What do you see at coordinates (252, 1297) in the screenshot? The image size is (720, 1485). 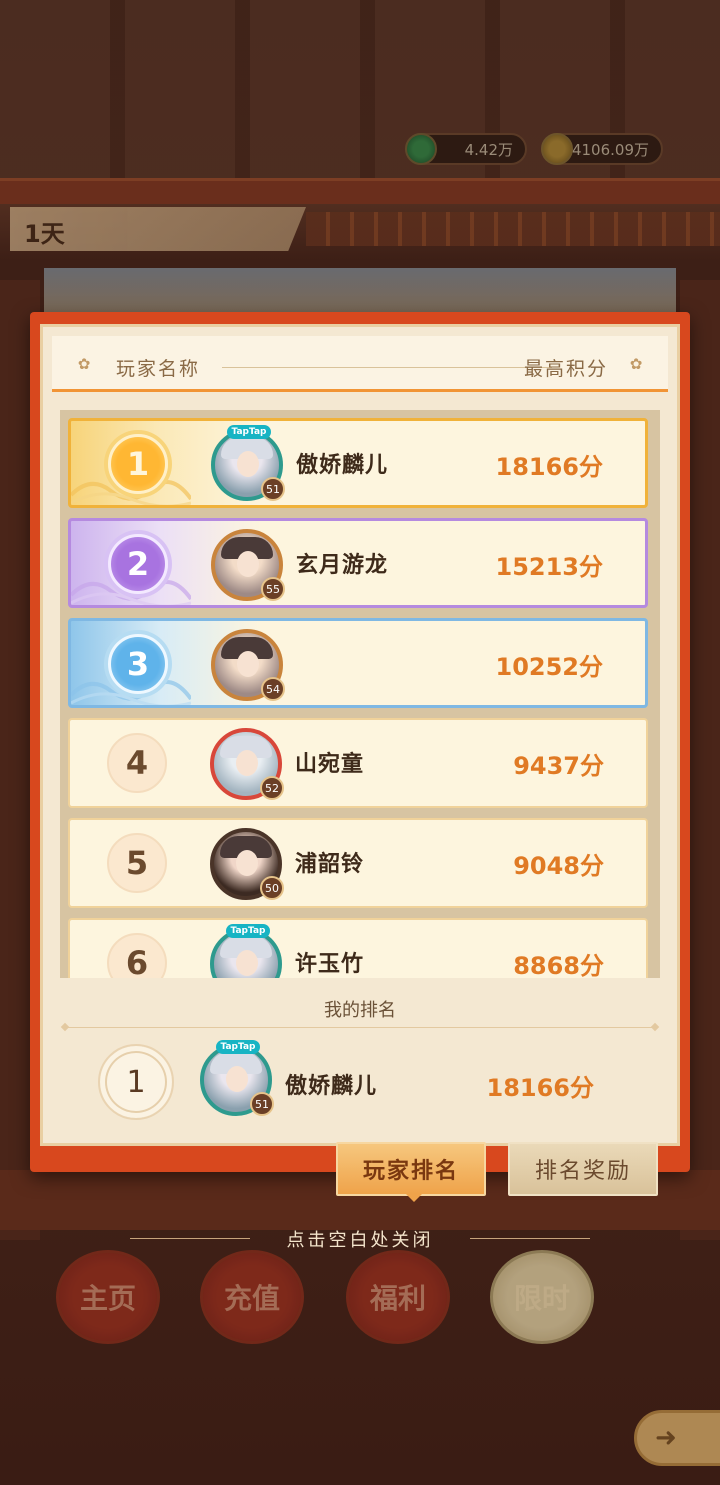 I see `nav-recharge-button: 充值` at bounding box center [252, 1297].